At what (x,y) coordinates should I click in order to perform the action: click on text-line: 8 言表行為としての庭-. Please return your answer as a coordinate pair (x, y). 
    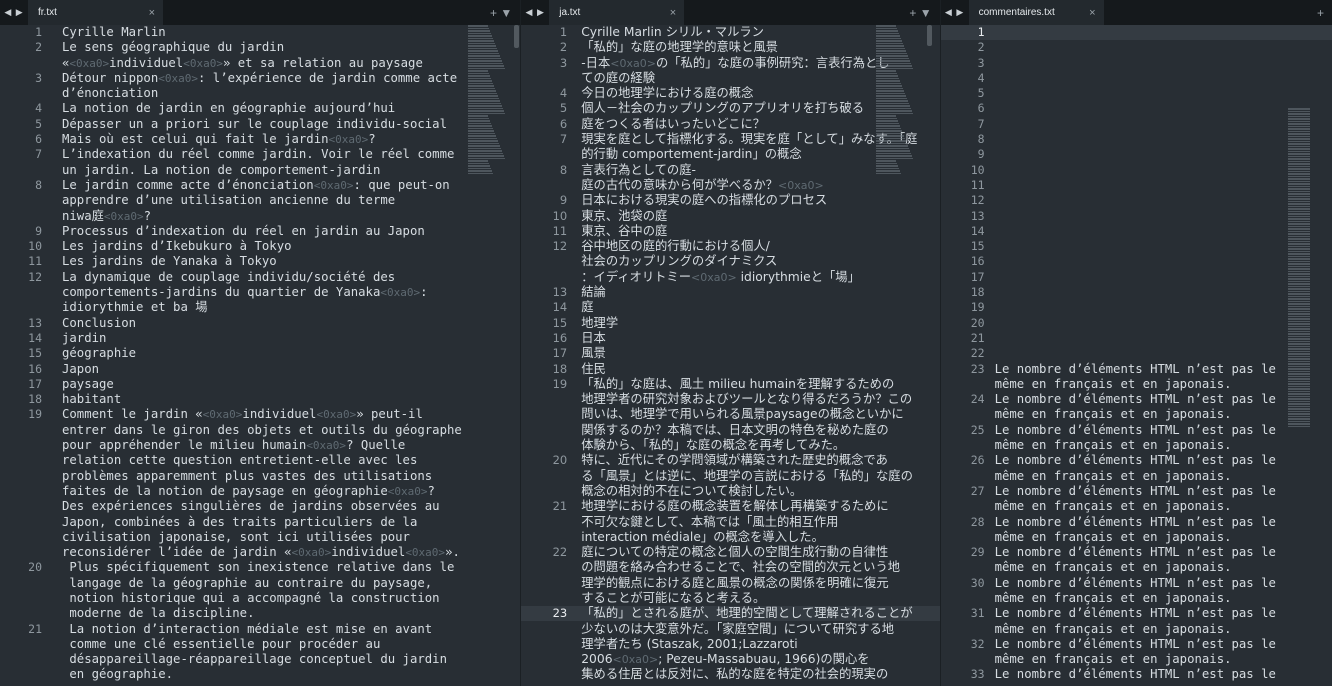
    Looking at the image, I should click on (724, 170).